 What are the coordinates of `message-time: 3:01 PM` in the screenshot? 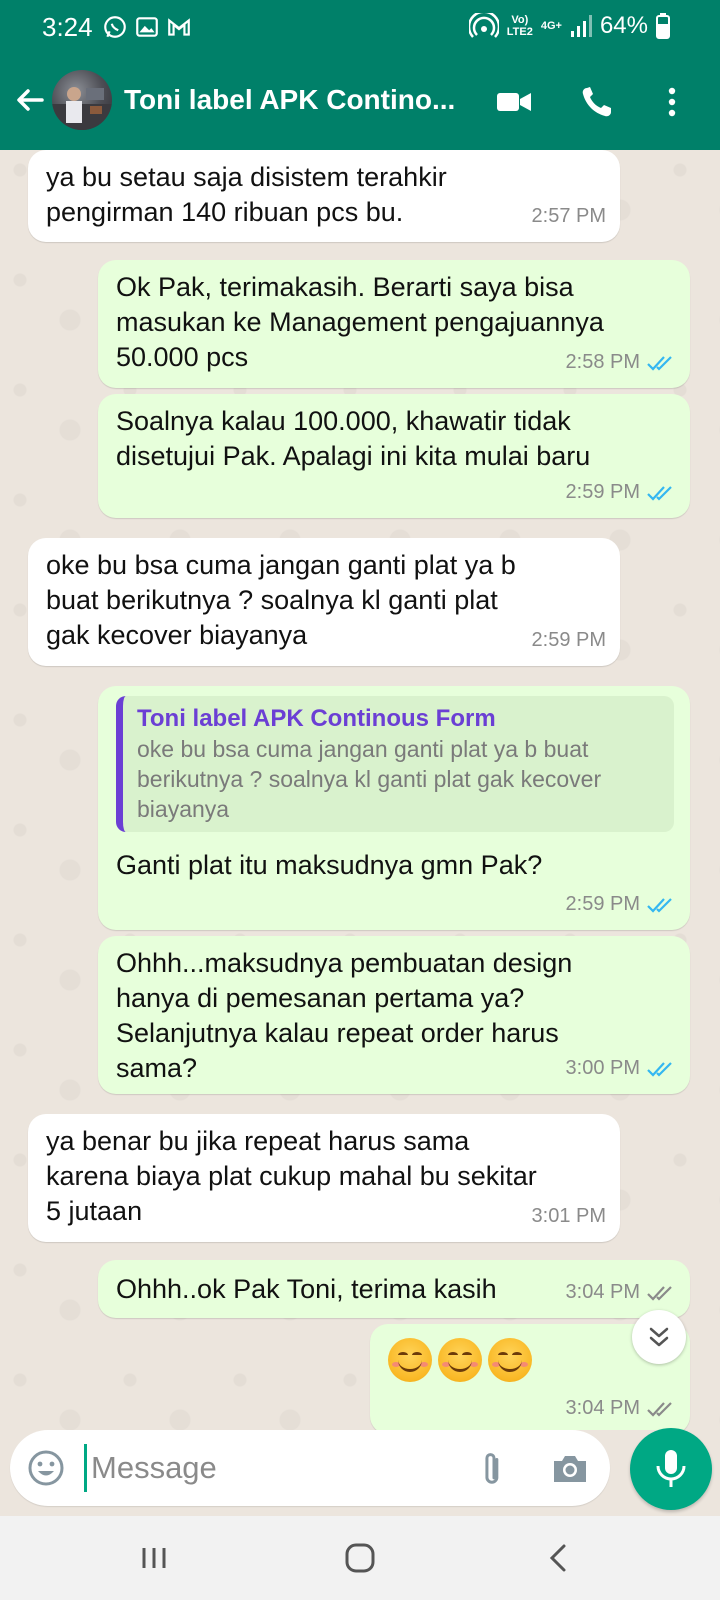 It's located at (568, 1216).